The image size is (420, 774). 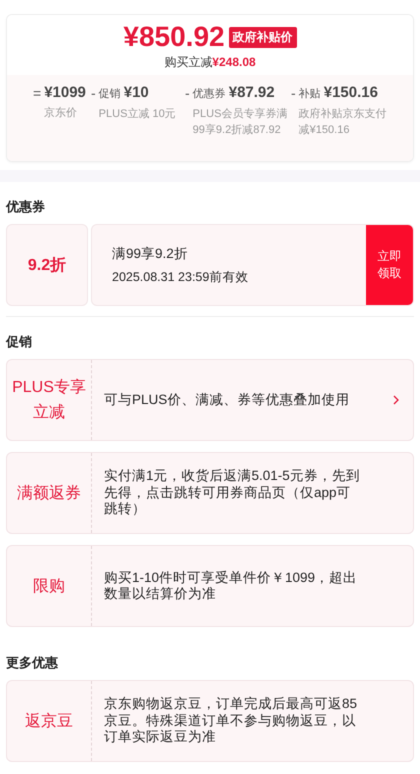 What do you see at coordinates (389, 265) in the screenshot?
I see `claim-button: 立即领取` at bounding box center [389, 265].